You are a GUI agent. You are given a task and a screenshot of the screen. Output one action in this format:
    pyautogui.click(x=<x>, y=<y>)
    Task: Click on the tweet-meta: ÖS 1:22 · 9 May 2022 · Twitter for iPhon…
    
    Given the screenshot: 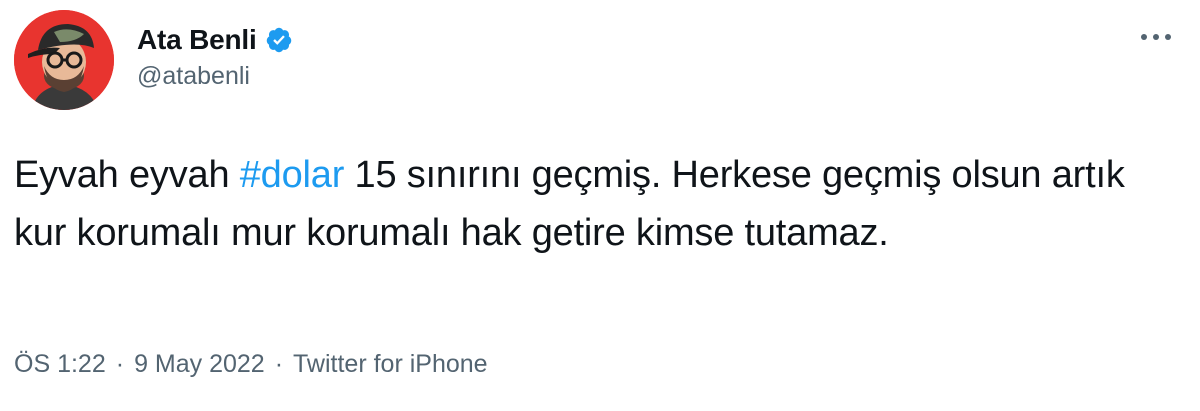 What is the action you would take?
    pyautogui.click(x=251, y=364)
    